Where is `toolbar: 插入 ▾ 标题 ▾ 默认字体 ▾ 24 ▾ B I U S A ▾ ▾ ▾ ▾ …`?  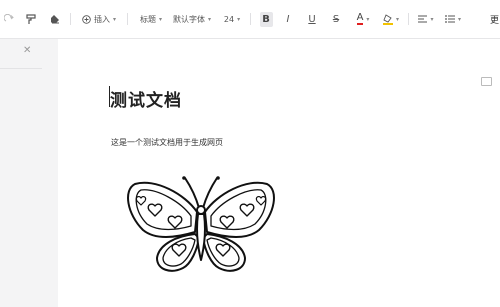
toolbar: 插入 ▾ 标题 ▾ 默认字体 ▾ 24 ▾ B I U S A ▾ ▾ ▾ ▾ … is located at coordinates (250, 19).